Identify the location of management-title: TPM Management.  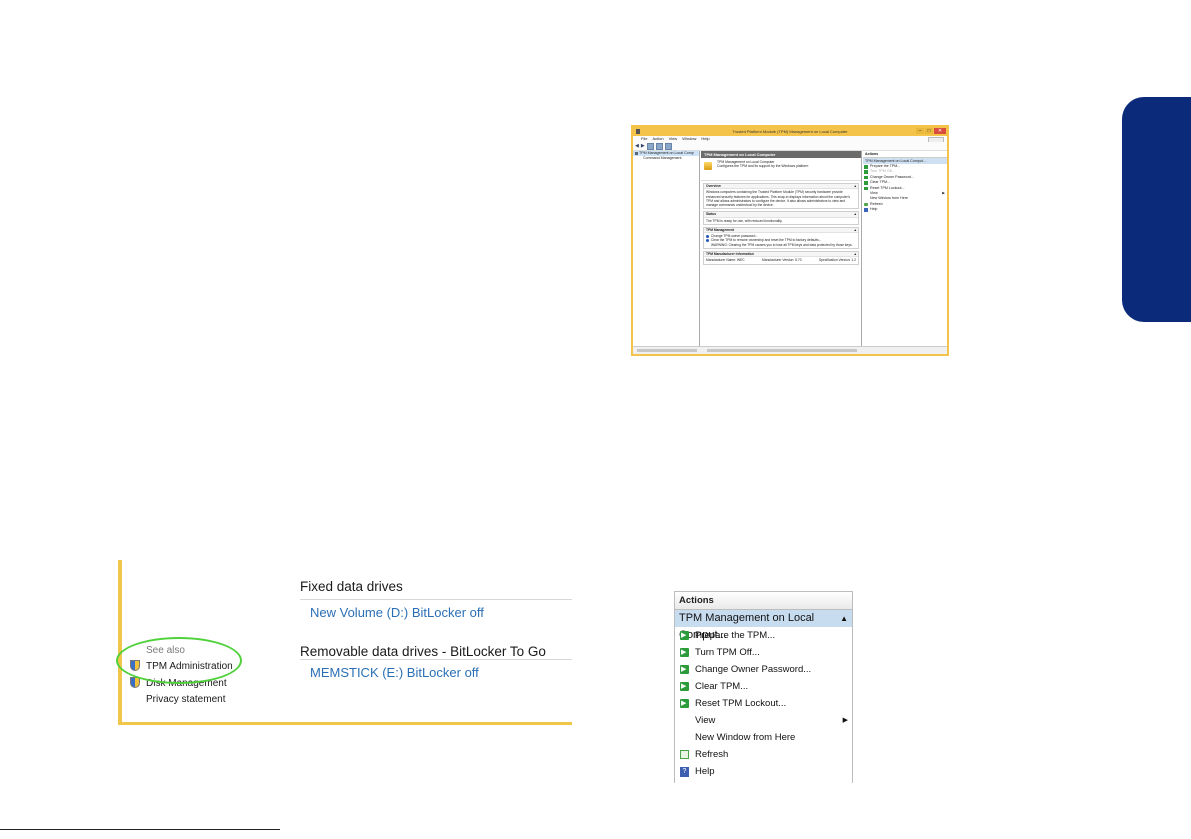
(720, 229).